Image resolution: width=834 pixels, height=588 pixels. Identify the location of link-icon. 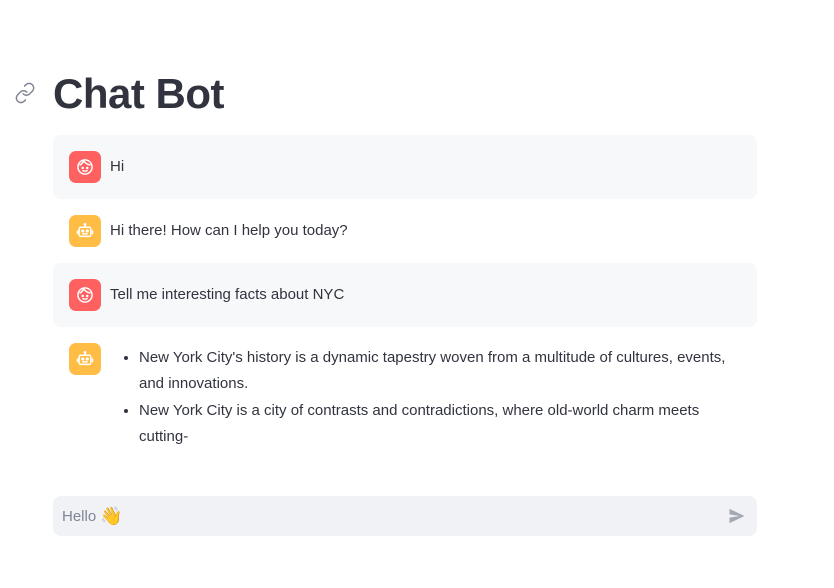
(25, 93).